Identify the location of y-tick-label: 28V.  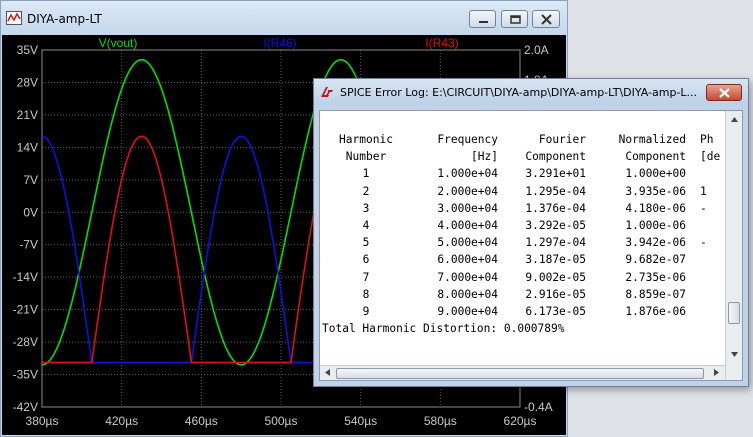
(27, 82).